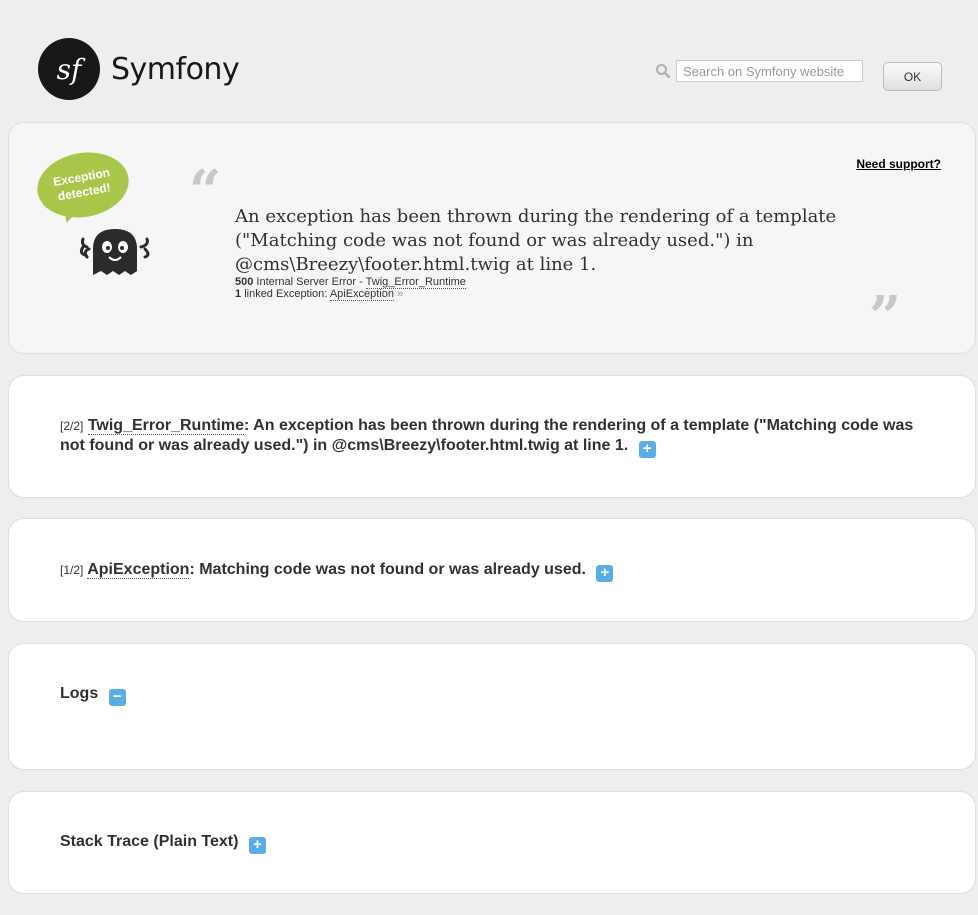 The width and height of the screenshot is (978, 915). What do you see at coordinates (286, 294) in the screenshot?
I see `linked-text: linked Exception:` at bounding box center [286, 294].